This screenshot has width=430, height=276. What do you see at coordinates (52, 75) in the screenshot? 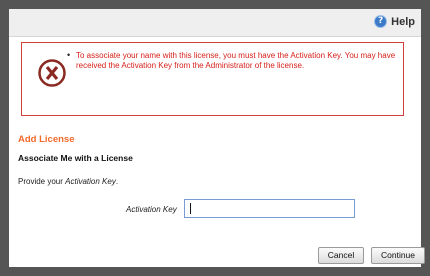
I see `error-x-icon` at bounding box center [52, 75].